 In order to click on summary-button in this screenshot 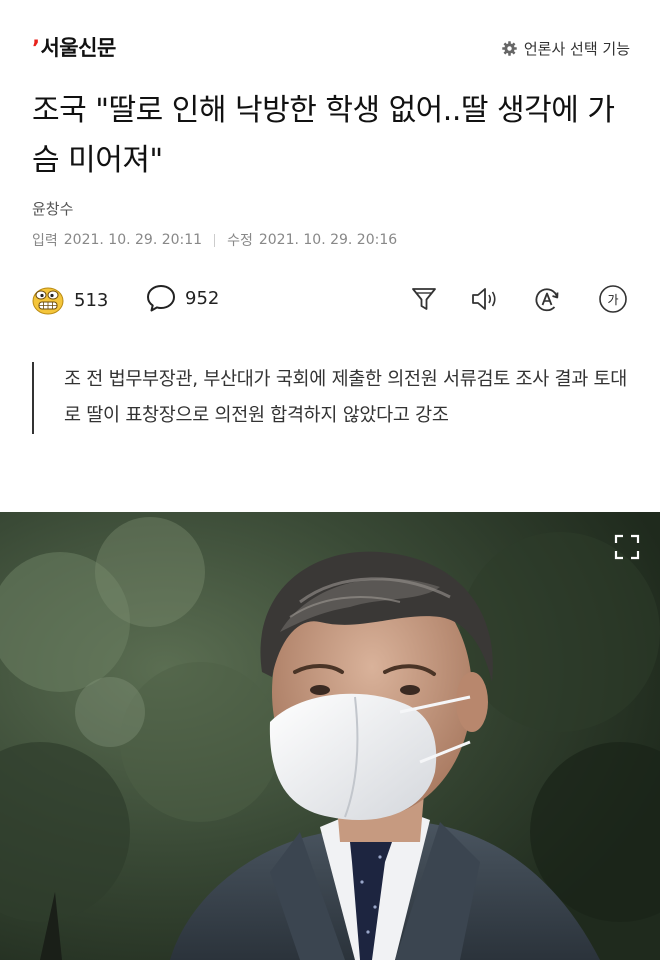, I will do `click(424, 299)`.